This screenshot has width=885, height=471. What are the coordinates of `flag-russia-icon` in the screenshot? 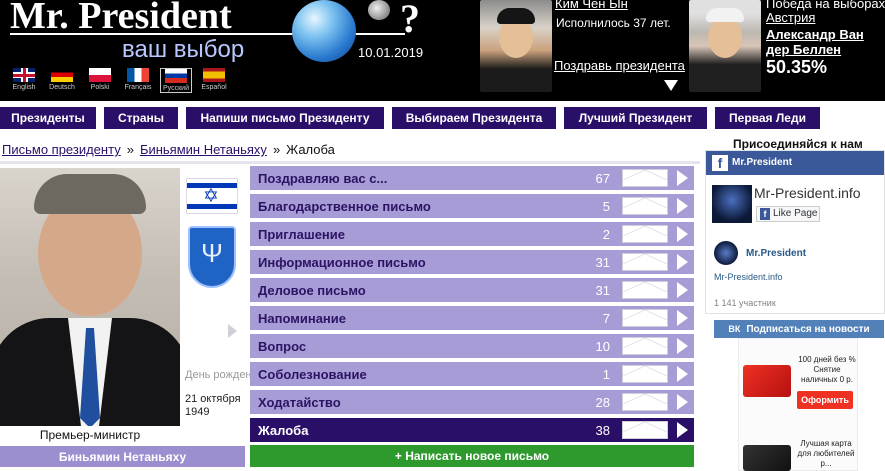 It's located at (176, 76).